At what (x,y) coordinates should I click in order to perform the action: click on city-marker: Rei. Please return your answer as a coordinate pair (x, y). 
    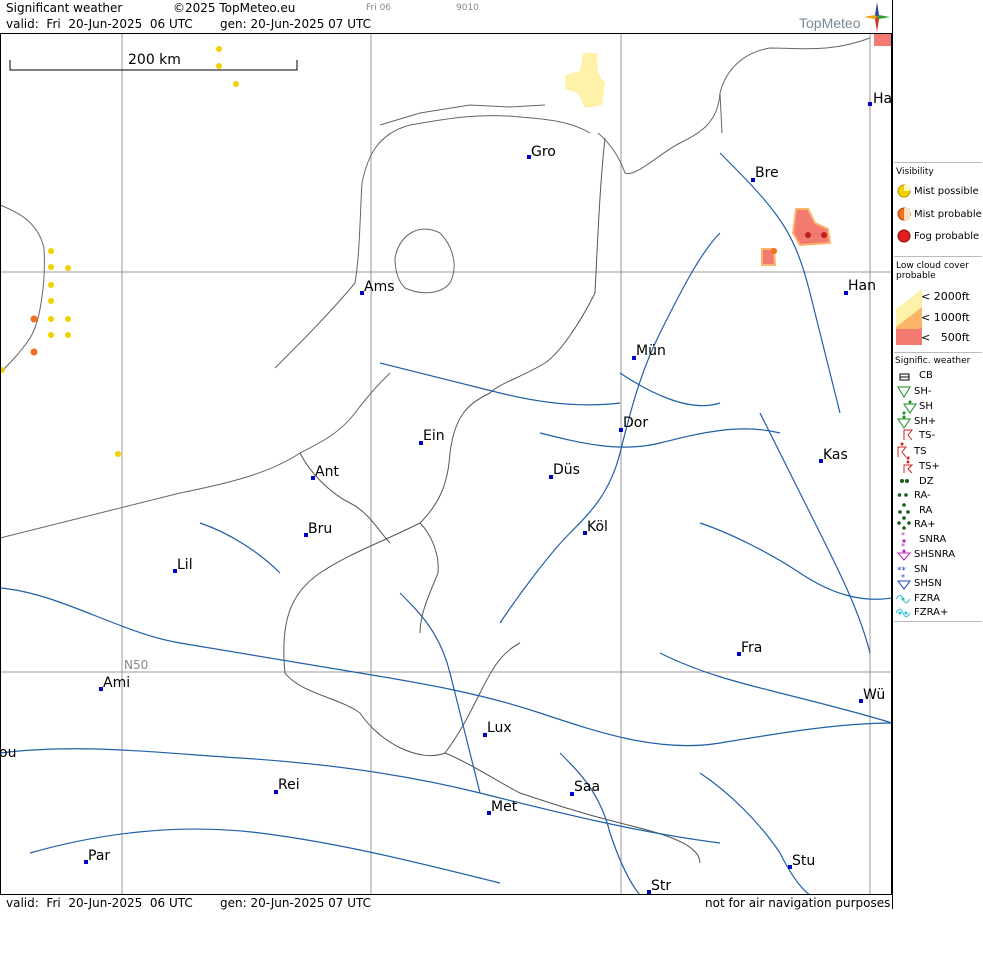
    Looking at the image, I should click on (287, 785).